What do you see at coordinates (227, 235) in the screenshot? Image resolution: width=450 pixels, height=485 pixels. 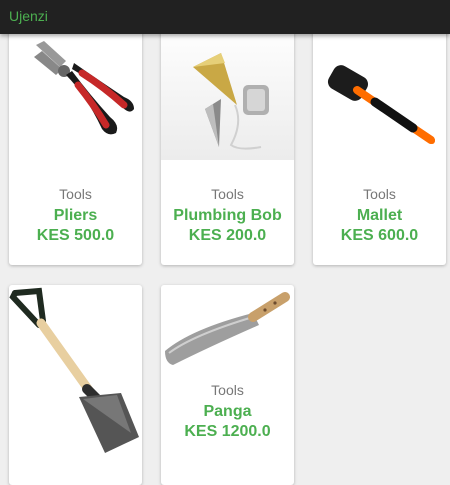 I see `product-price: KES 200.0` at bounding box center [227, 235].